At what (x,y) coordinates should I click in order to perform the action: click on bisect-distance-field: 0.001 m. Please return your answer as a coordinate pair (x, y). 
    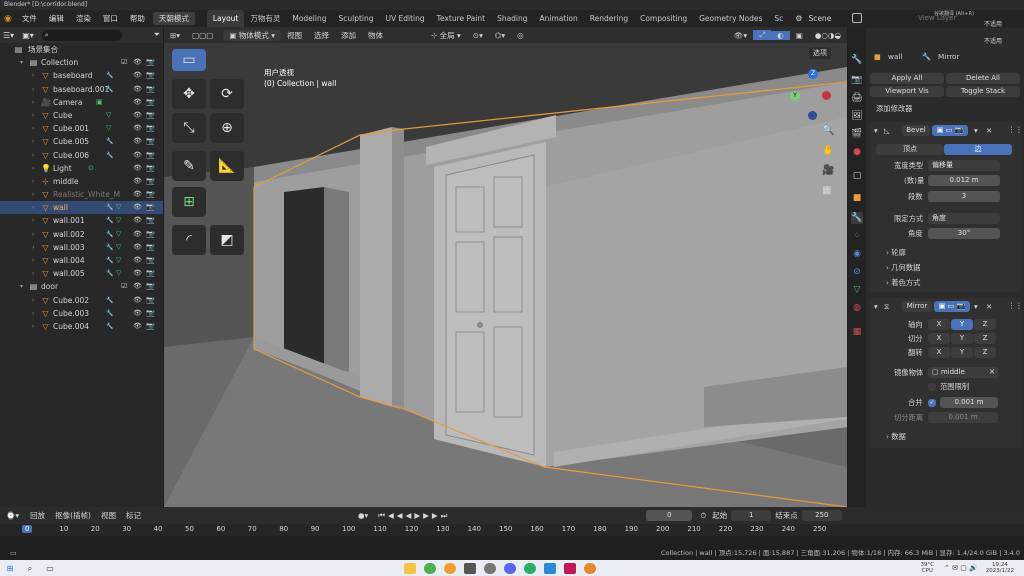
    Looking at the image, I should click on (963, 417).